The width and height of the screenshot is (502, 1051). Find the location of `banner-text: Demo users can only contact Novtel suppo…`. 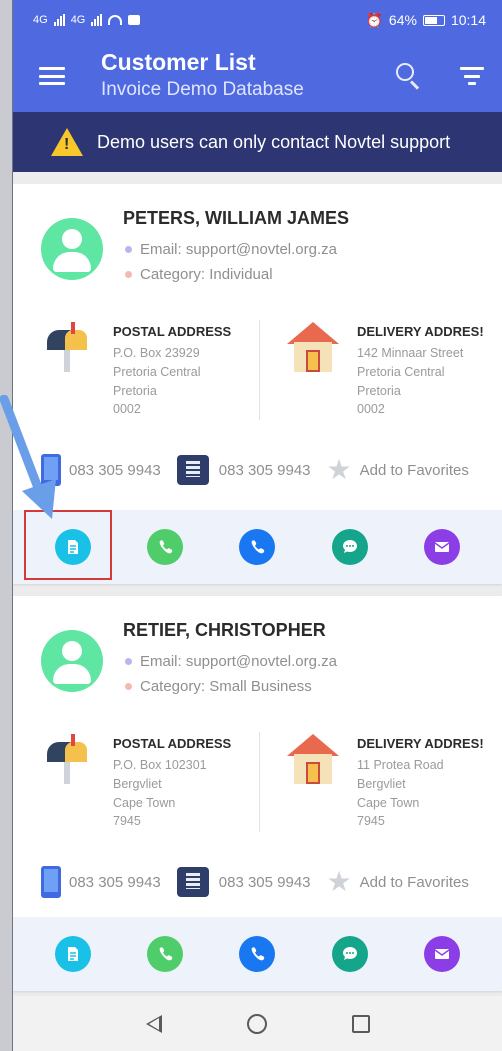

banner-text: Demo users can only contact Novtel suppo… is located at coordinates (274, 141).